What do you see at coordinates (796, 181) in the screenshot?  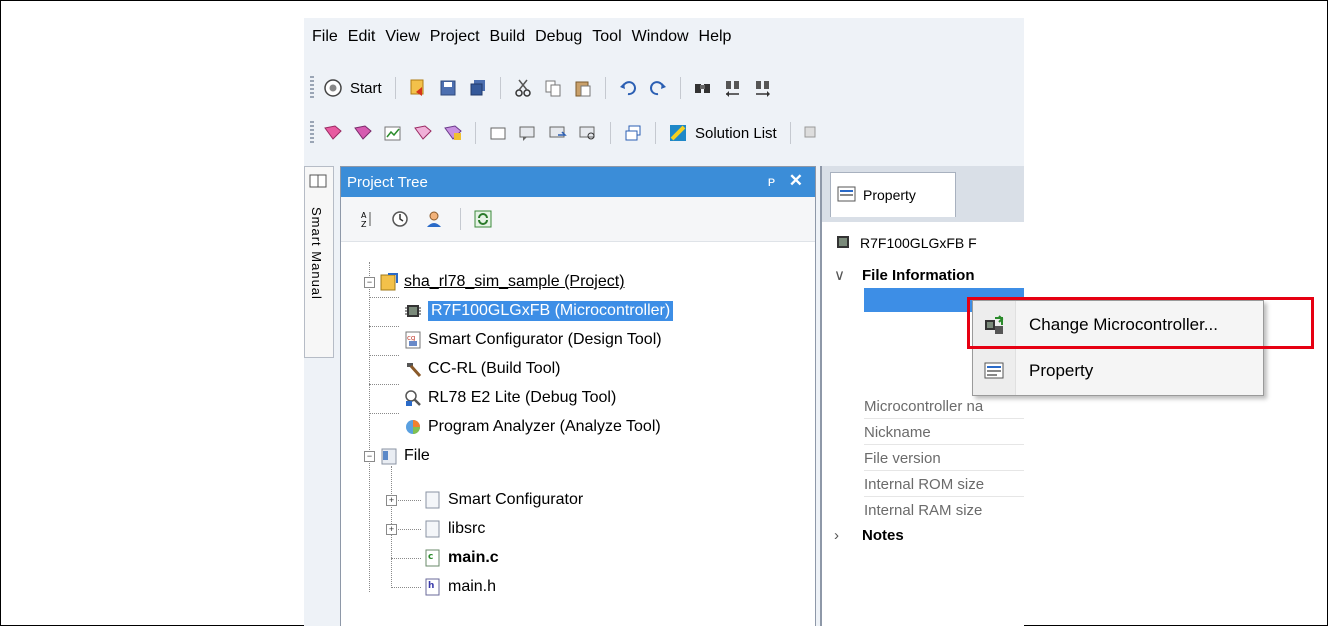 I see `close-icon: ✕` at bounding box center [796, 181].